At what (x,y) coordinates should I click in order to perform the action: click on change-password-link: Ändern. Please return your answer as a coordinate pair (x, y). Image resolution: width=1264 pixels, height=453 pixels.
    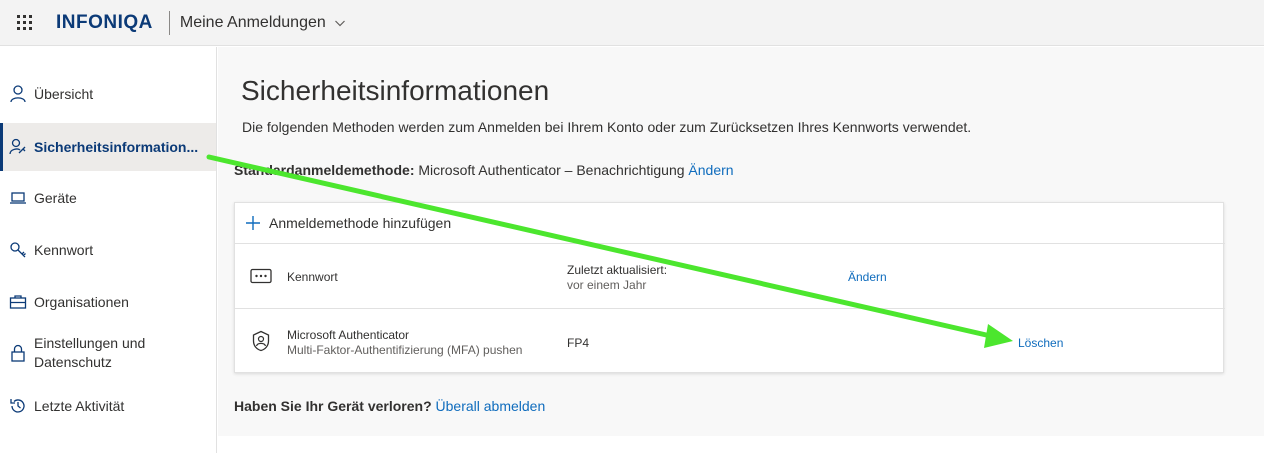
    Looking at the image, I should click on (867, 277).